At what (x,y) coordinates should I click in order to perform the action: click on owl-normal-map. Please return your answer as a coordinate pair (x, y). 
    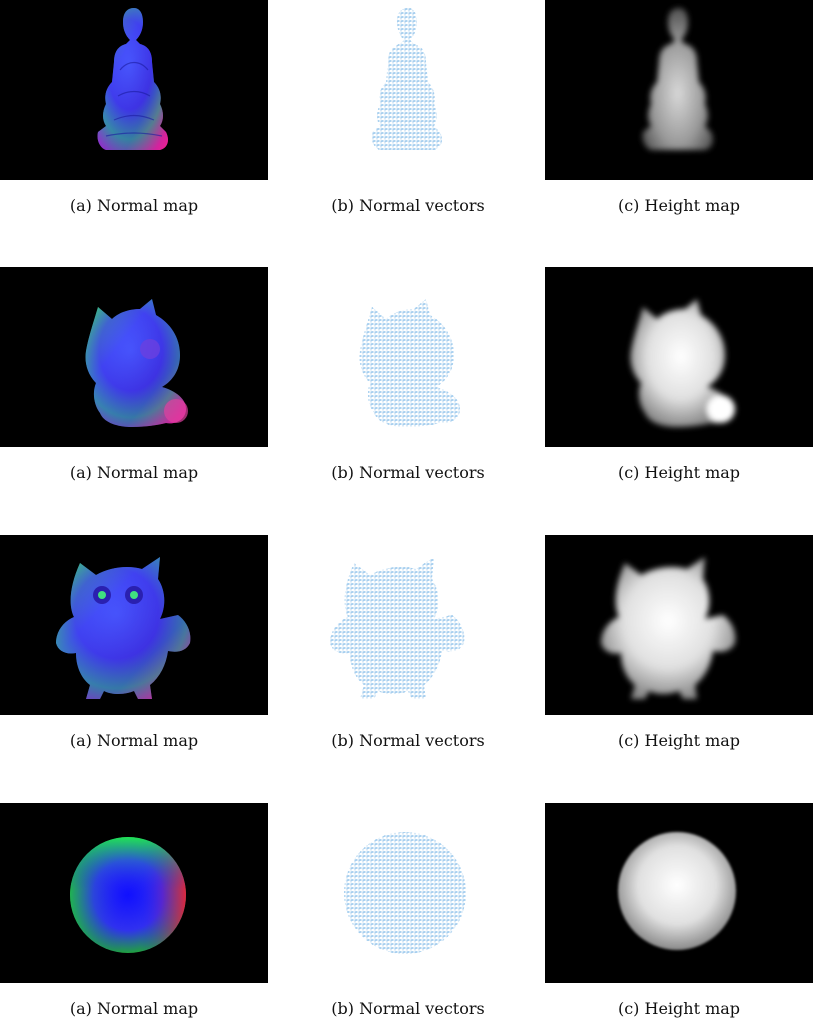
    Looking at the image, I should click on (134, 625).